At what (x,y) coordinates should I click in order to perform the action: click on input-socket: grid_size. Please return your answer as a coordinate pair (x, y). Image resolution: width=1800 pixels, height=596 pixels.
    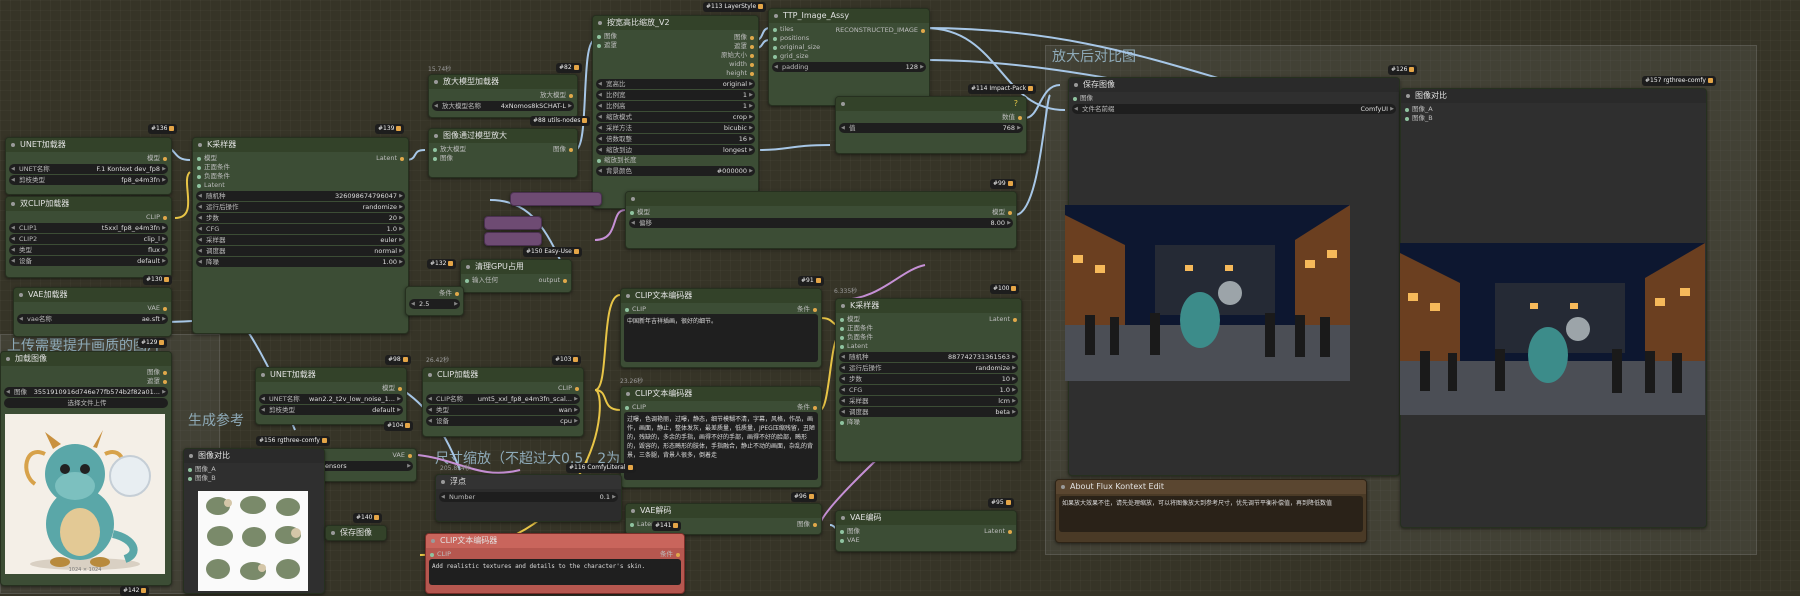
    Looking at the image, I should click on (849, 56).